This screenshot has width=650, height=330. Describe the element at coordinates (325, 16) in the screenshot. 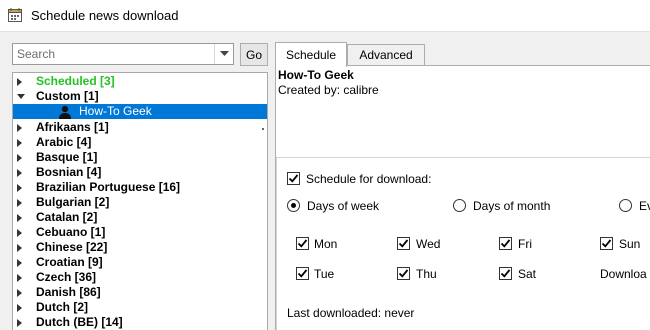

I see `title-bar: Schedule news download` at that location.